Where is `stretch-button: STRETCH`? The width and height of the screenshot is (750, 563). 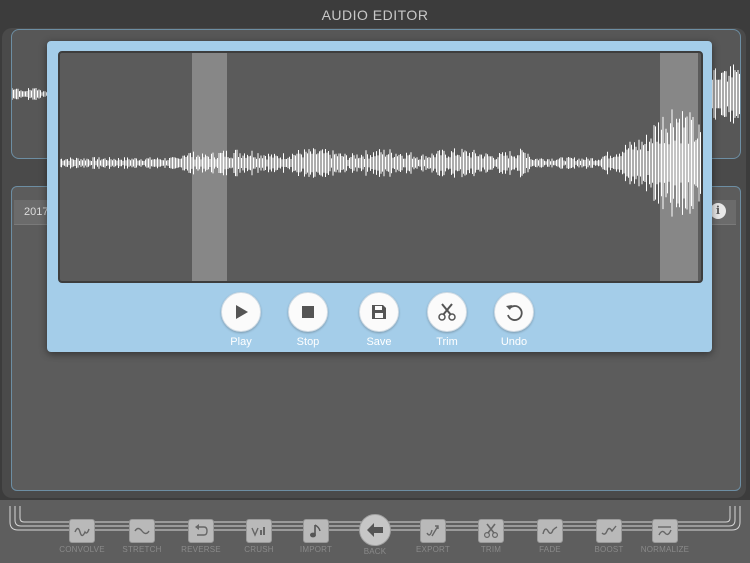 stretch-button: STRETCH is located at coordinates (142, 536).